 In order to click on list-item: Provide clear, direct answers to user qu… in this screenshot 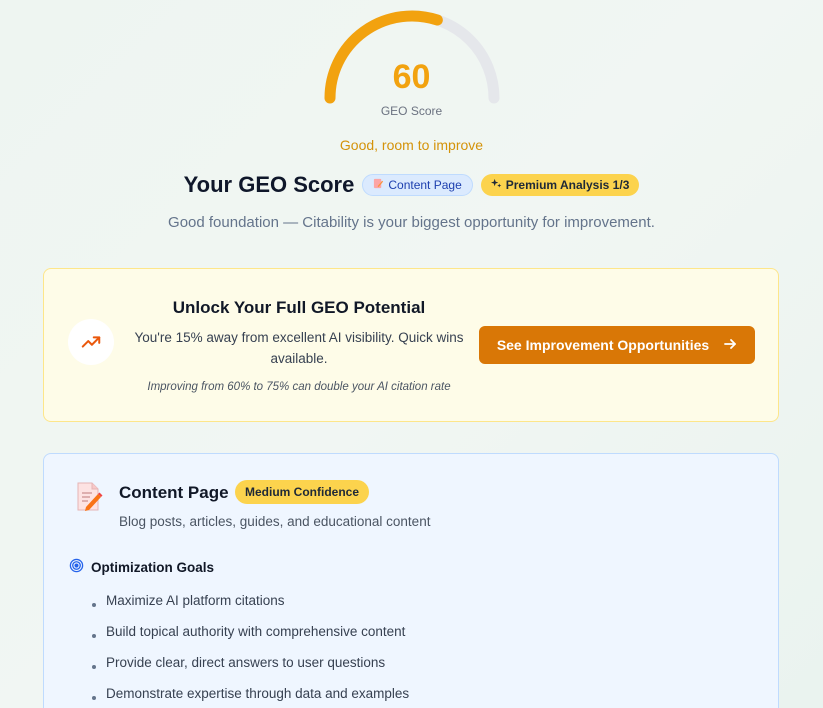, I will do `click(250, 662)`.